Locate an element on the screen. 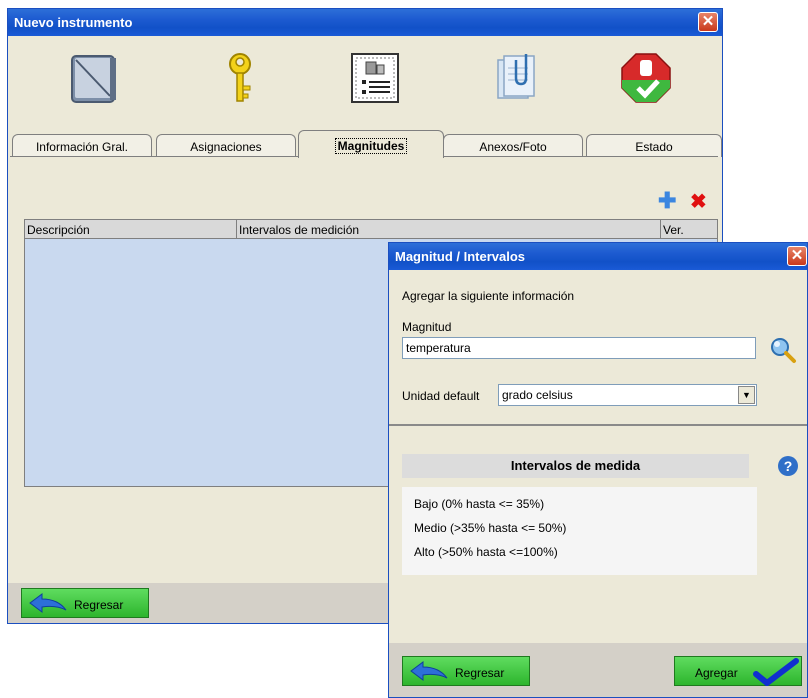 This screenshot has width=808, height=698. magnitud-field: temperatura is located at coordinates (579, 348).